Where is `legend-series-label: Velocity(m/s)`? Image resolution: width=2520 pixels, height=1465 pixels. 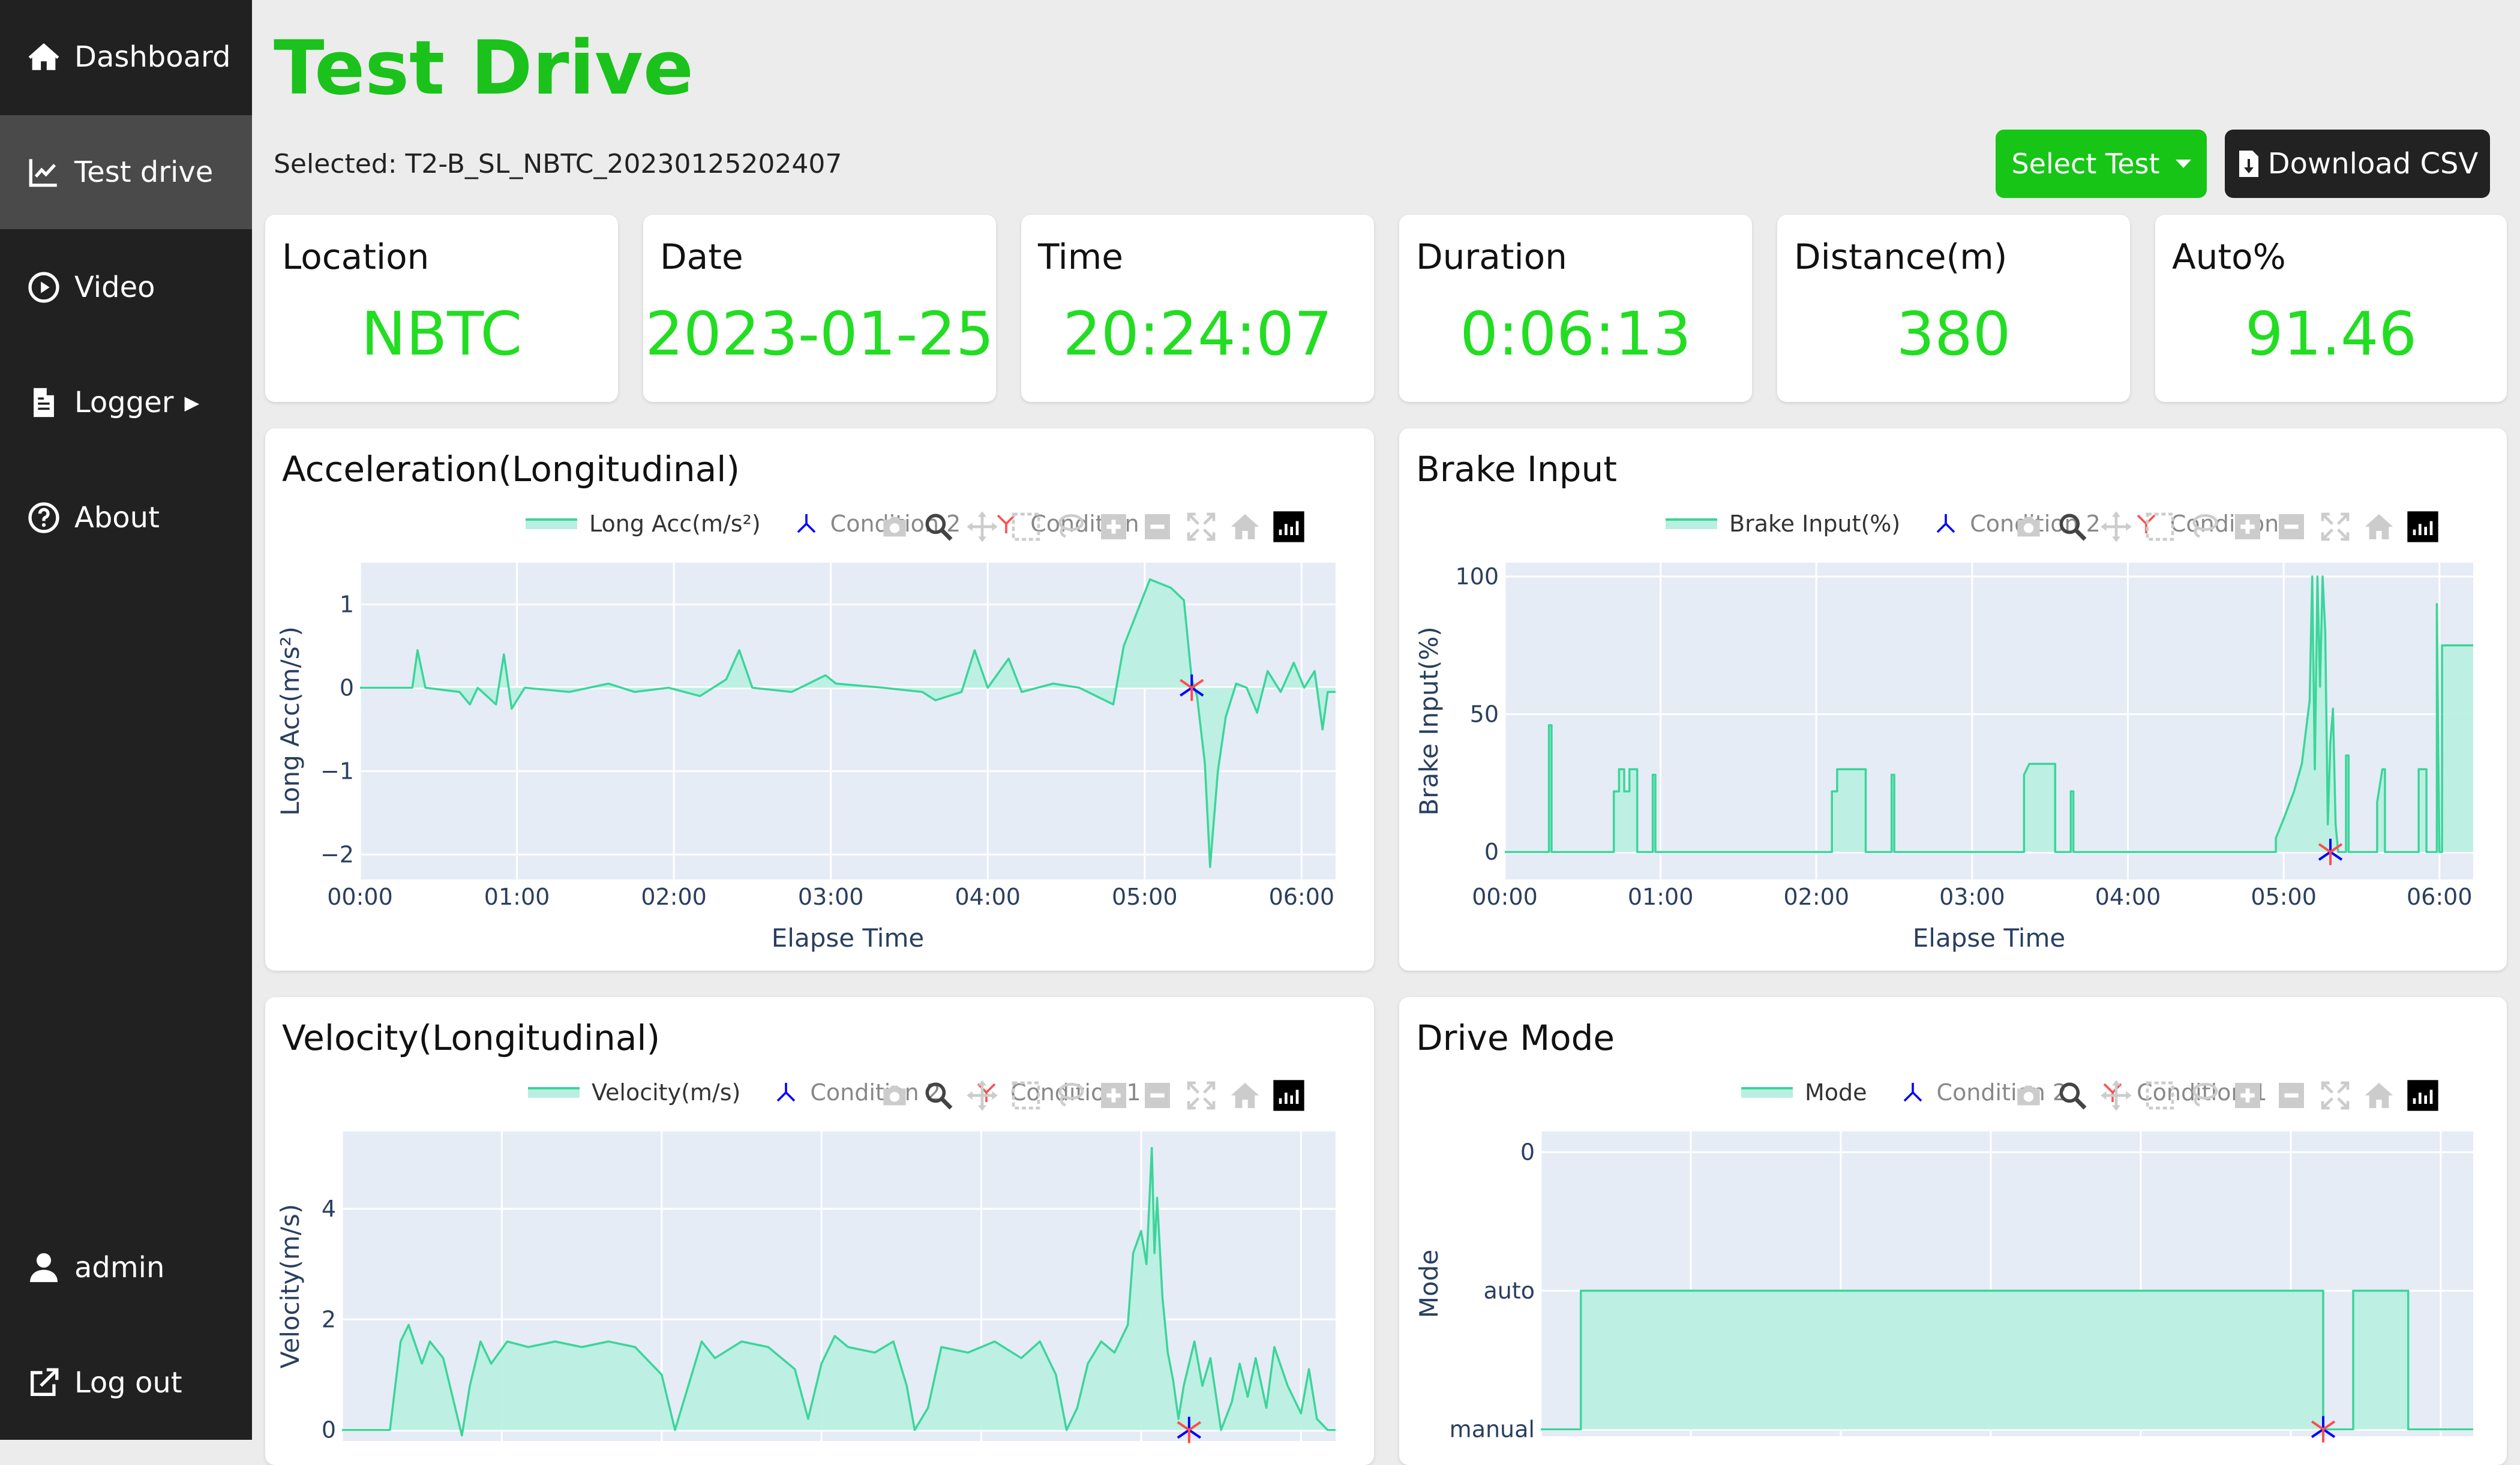 legend-series-label: Velocity(m/s) is located at coordinates (667, 1093).